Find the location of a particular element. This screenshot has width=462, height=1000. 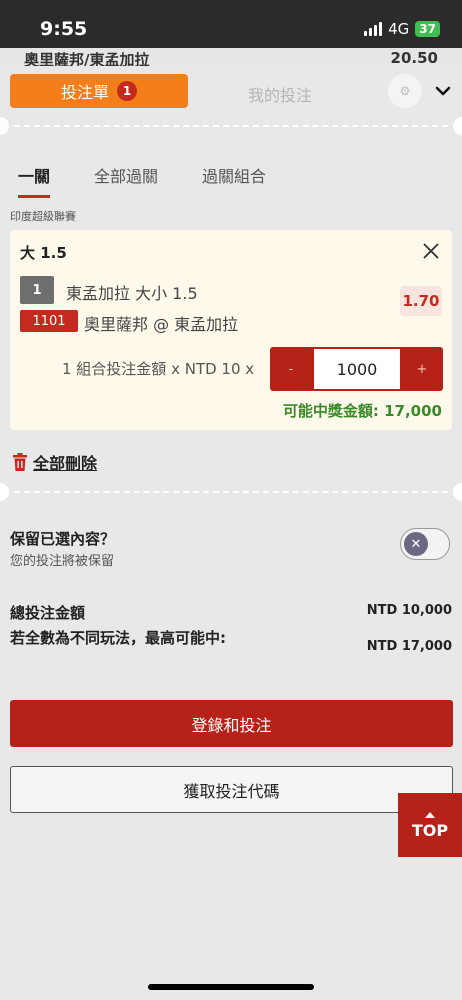

potential-win: 可能中獎金額: 17,000 is located at coordinates (362, 411).